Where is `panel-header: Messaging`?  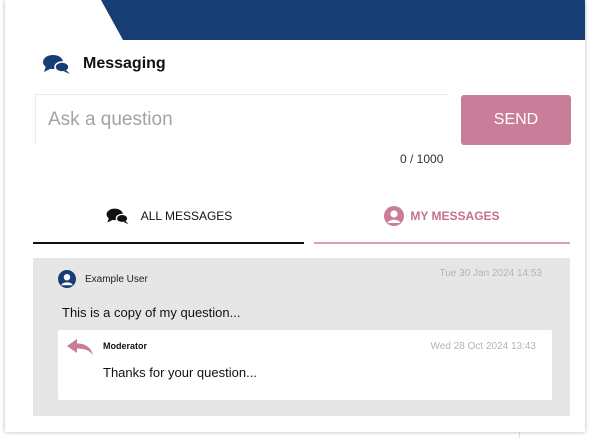 panel-header: Messaging is located at coordinates (104, 64).